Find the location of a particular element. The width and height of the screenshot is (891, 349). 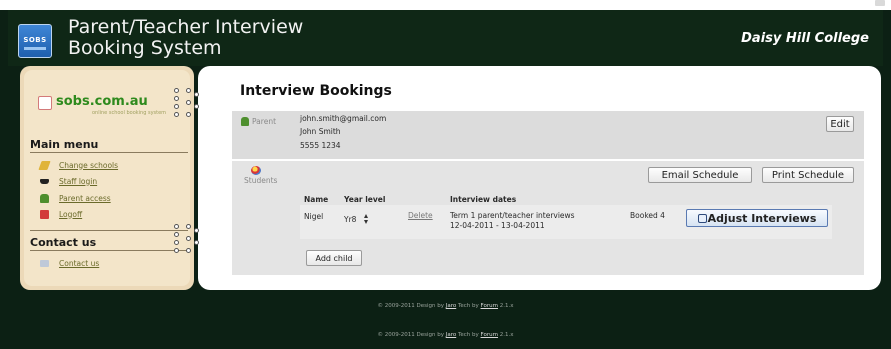

menu-item-change-schools: Change schools is located at coordinates (78, 165).